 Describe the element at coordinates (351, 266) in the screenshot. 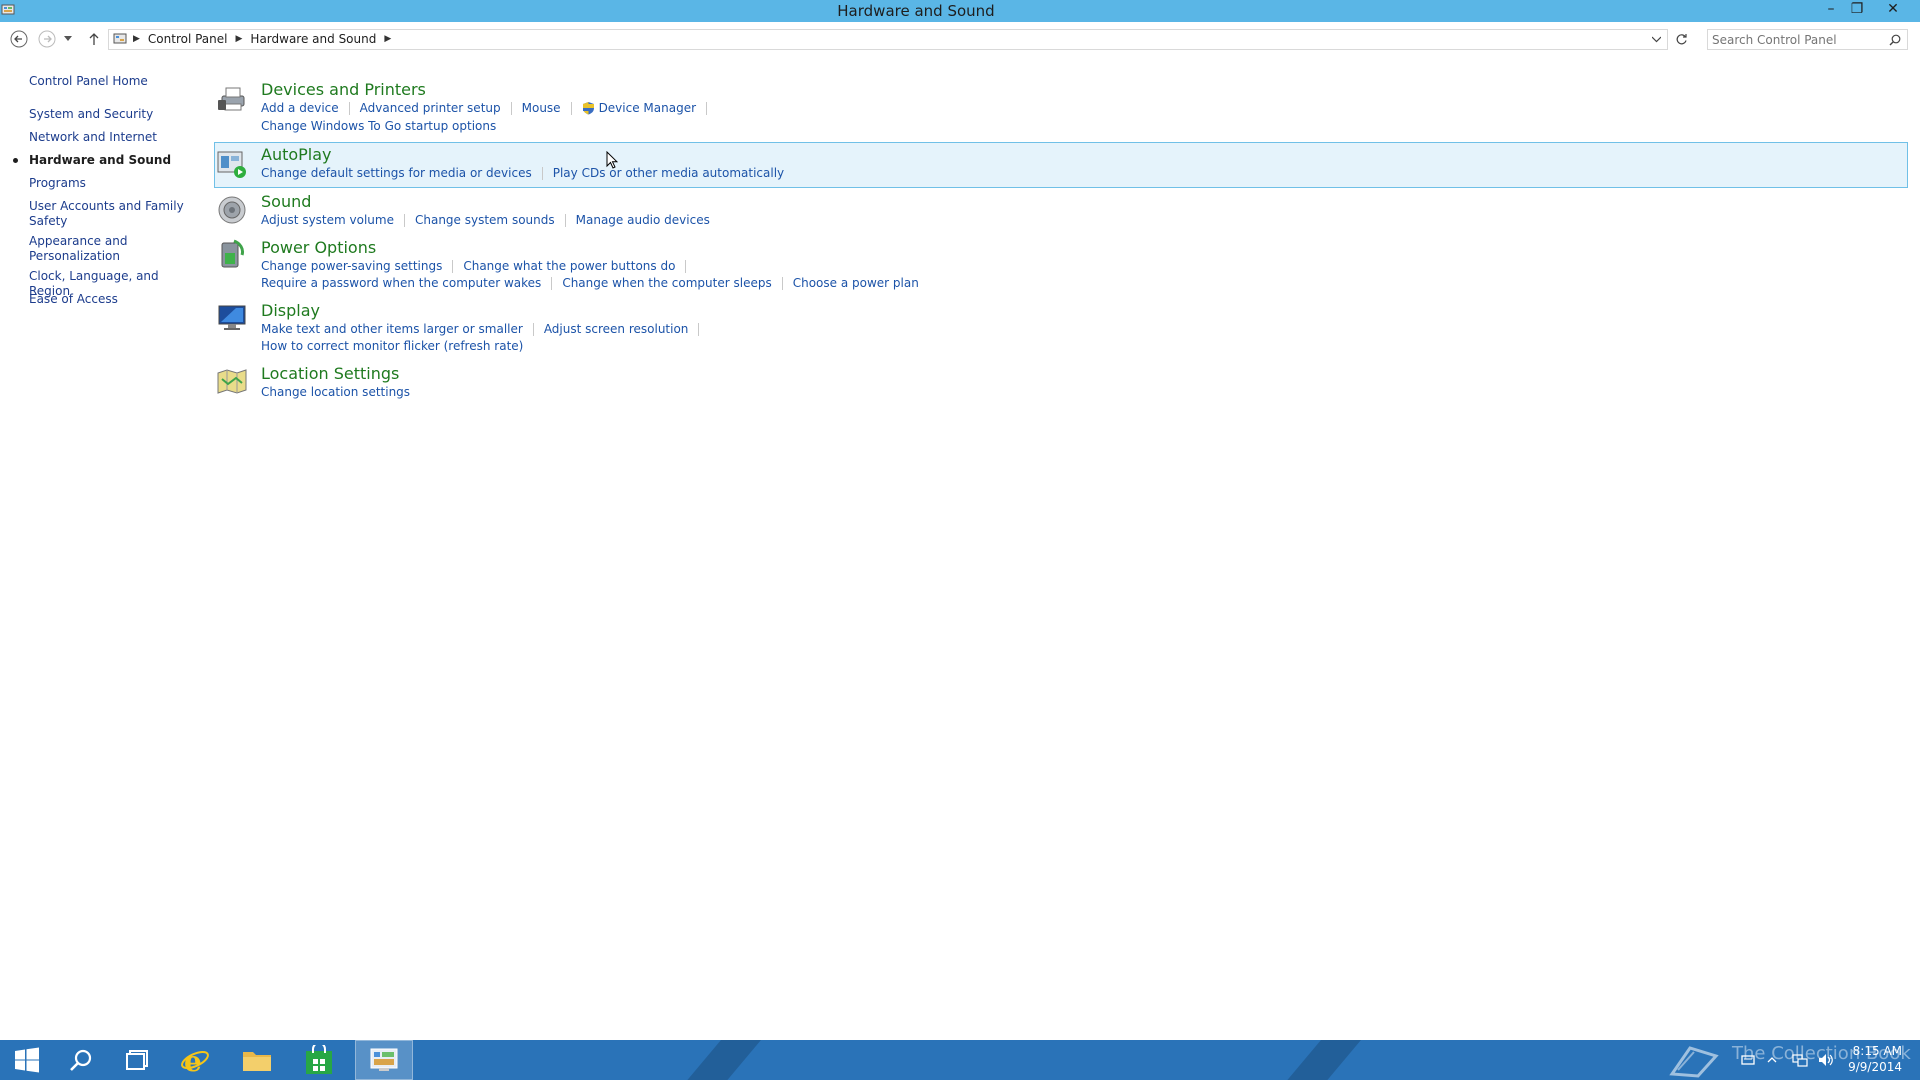

I see `change-power-saving-settings-link: Change power-saving settings` at that location.